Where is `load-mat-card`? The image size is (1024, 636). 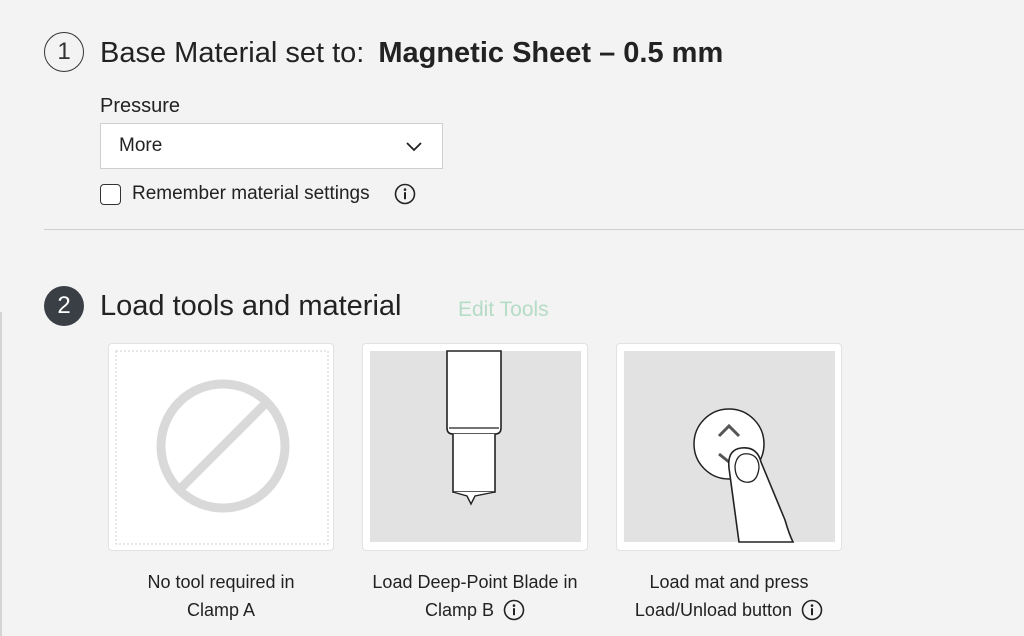
load-mat-card is located at coordinates (729, 447).